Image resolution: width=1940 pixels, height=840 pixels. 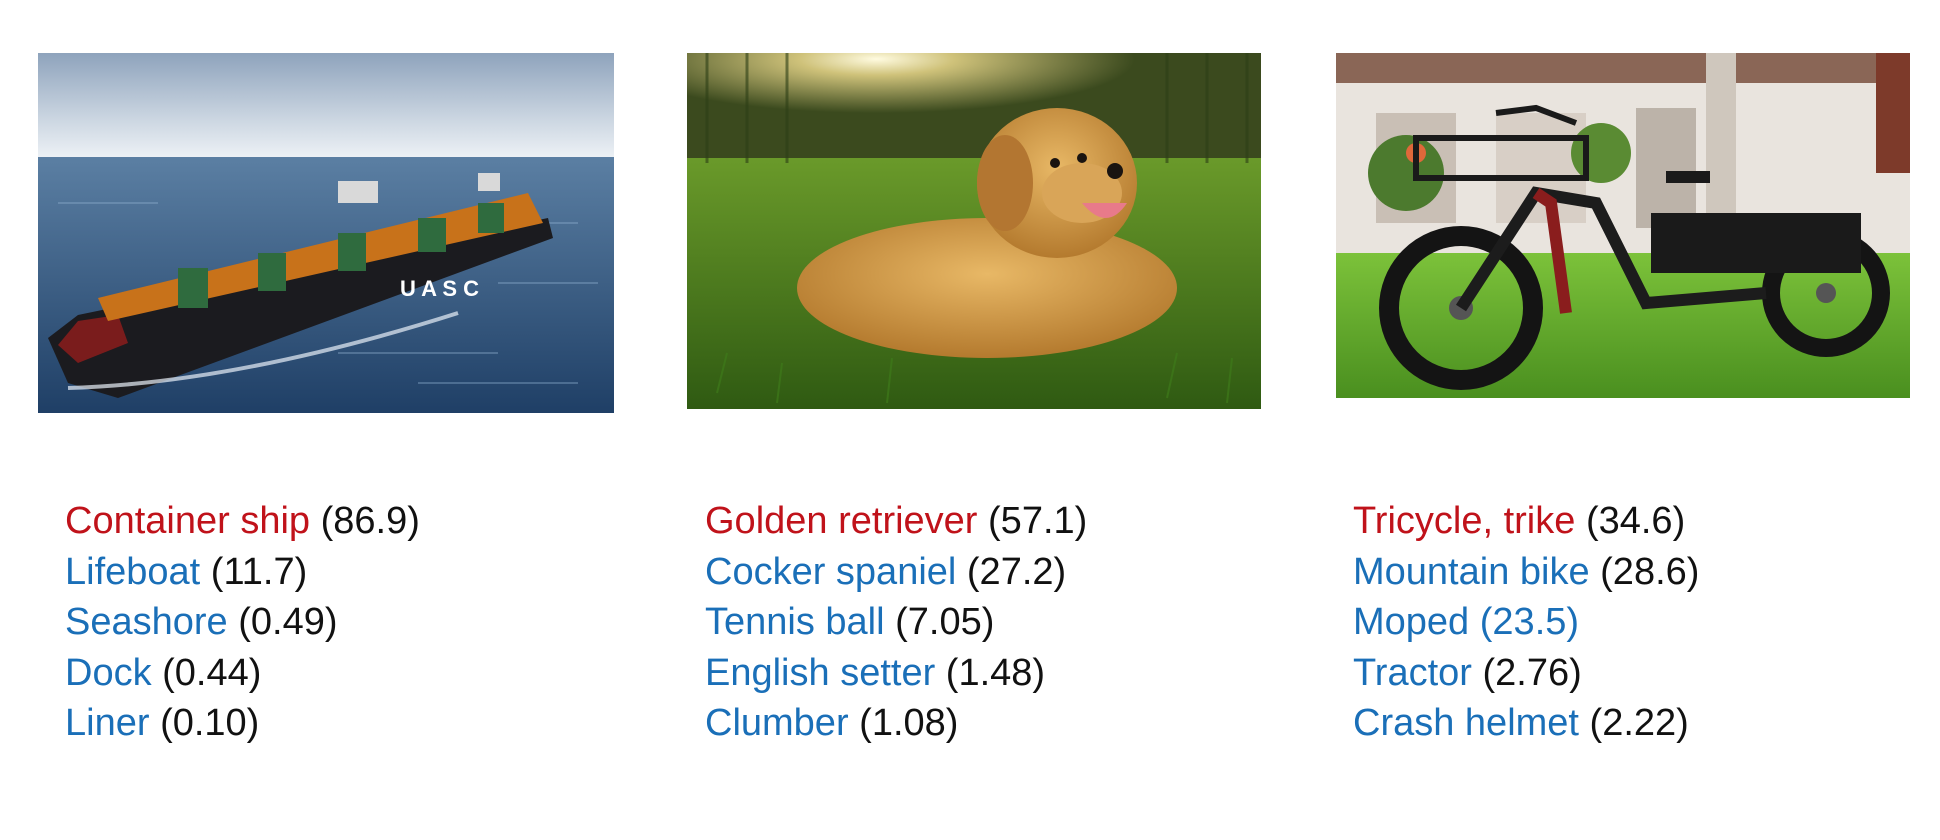 What do you see at coordinates (1038, 521) in the screenshot?
I see `prediction-score: (57.1)` at bounding box center [1038, 521].